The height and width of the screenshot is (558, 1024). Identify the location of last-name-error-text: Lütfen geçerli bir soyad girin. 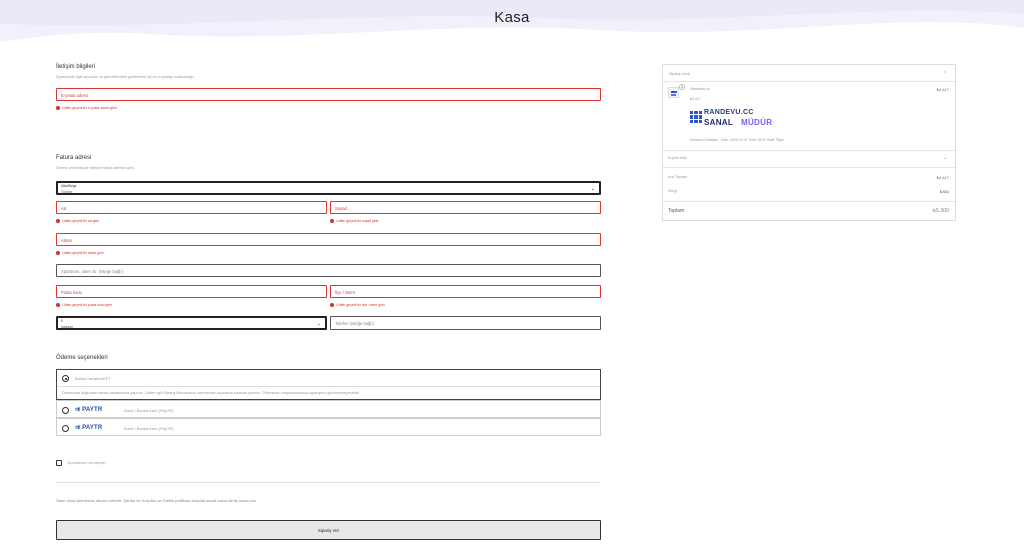
(357, 221).